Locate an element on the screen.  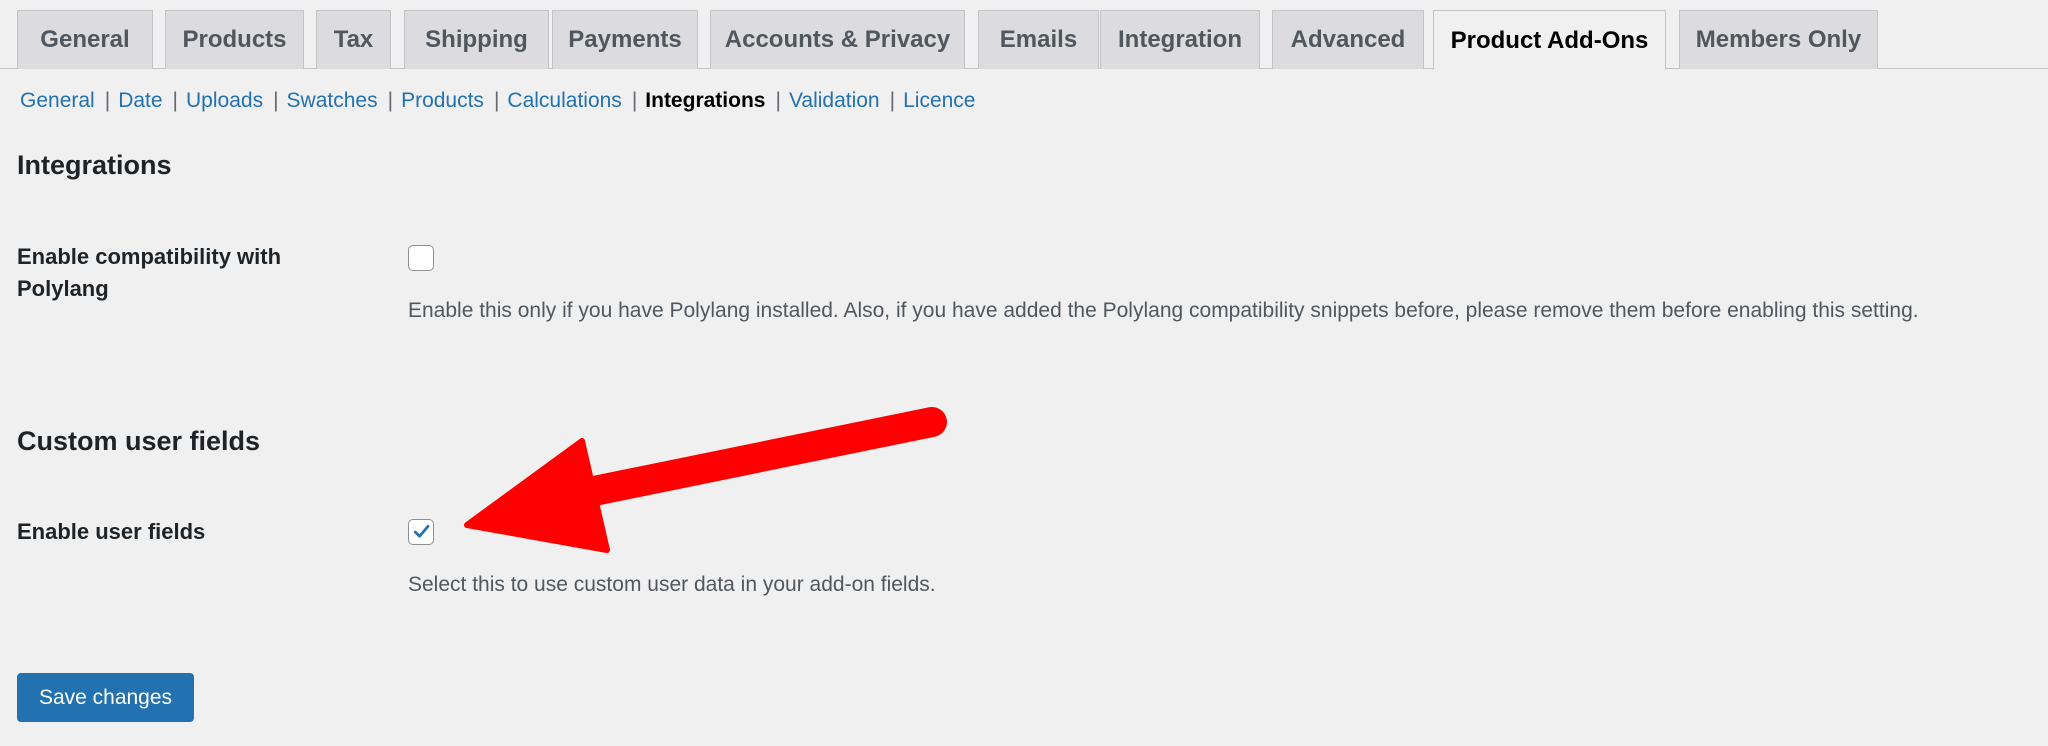
tab-emails: Emails is located at coordinates (1038, 39).